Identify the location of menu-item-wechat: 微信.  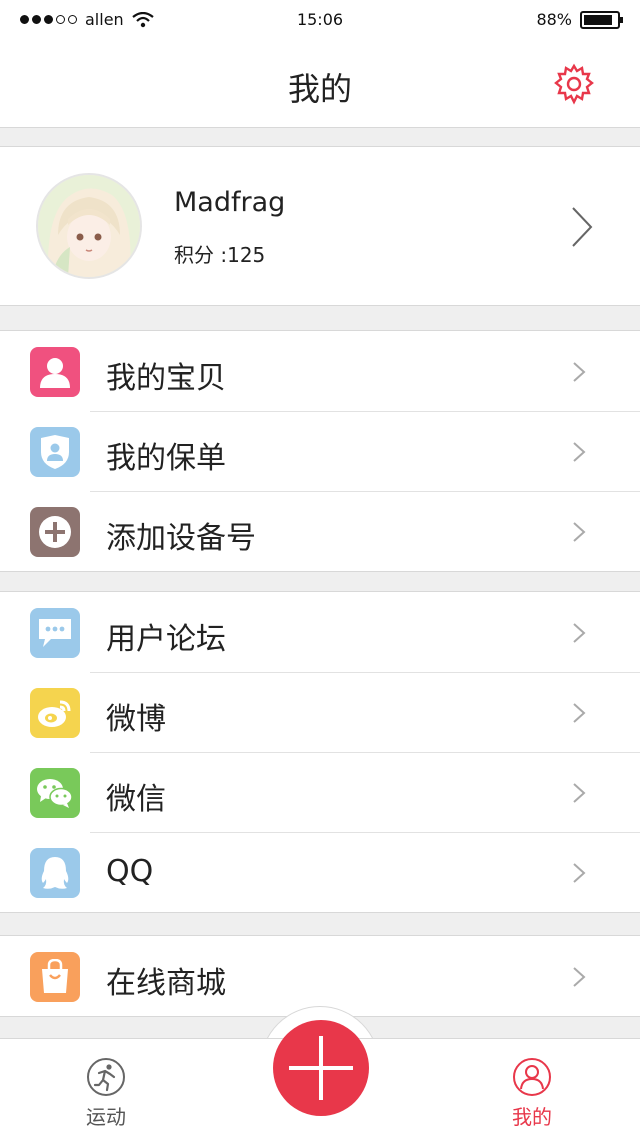
(320, 792).